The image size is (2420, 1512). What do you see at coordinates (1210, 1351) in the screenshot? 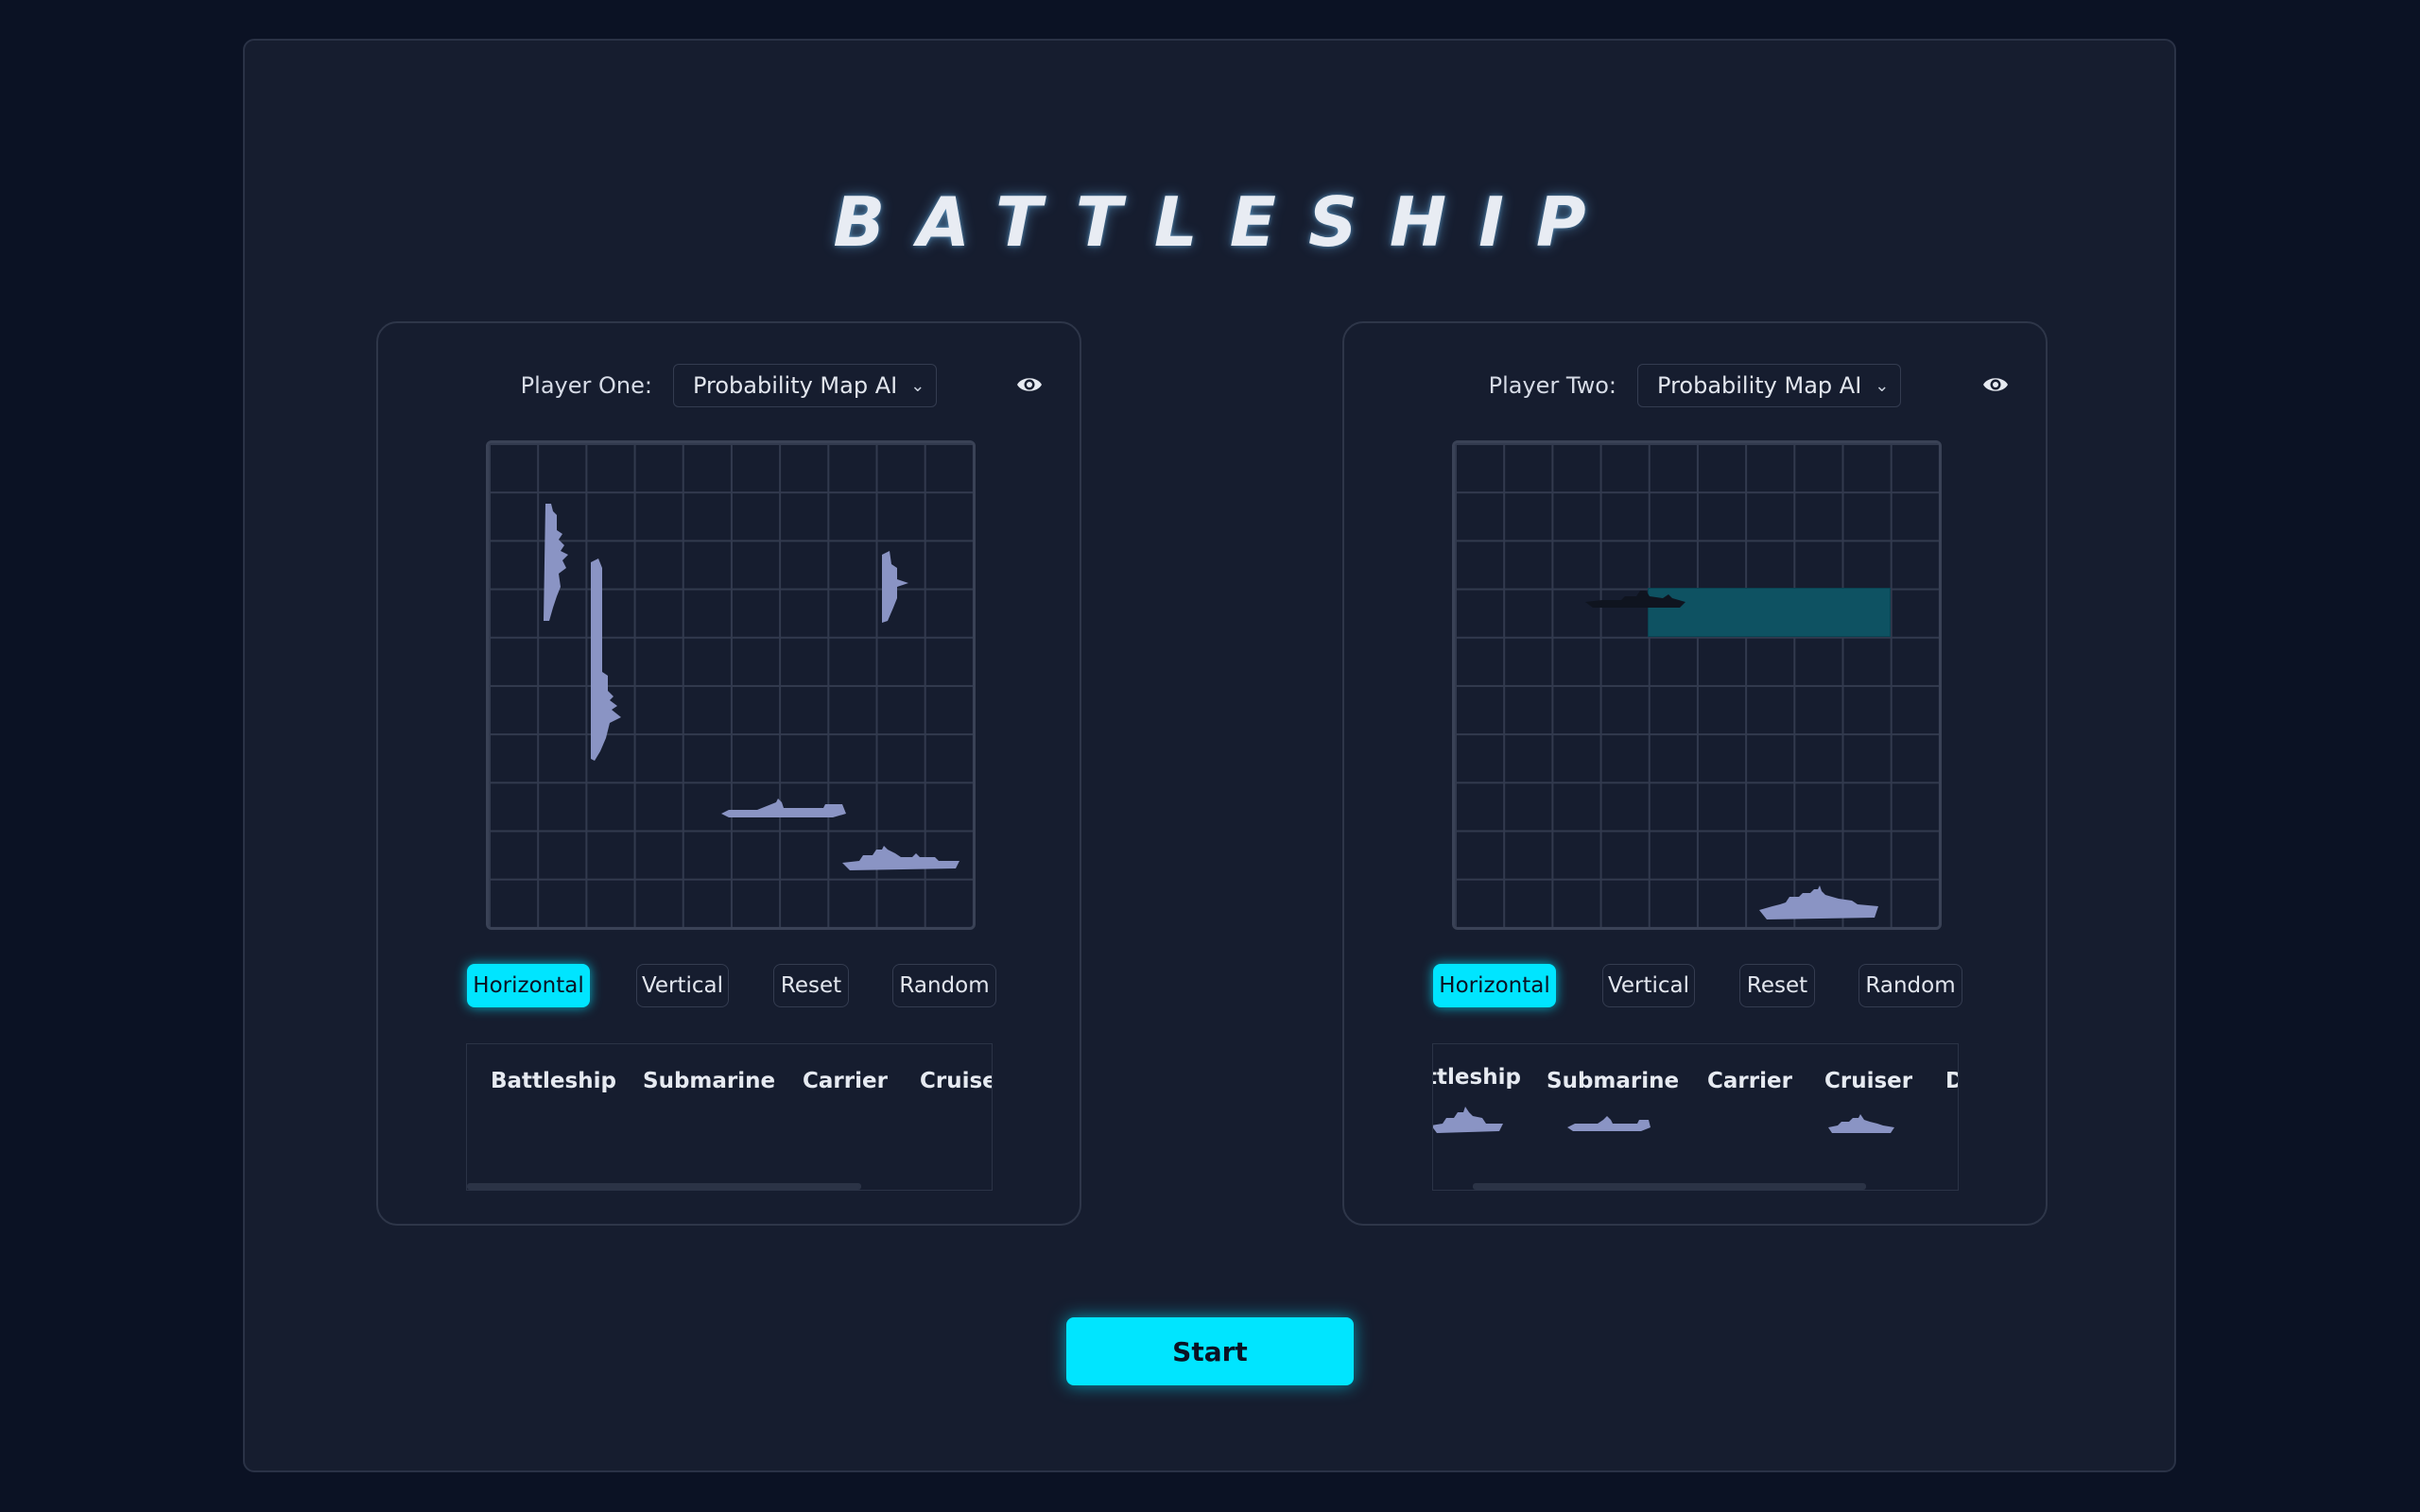
I see `start-button: Start` at bounding box center [1210, 1351].